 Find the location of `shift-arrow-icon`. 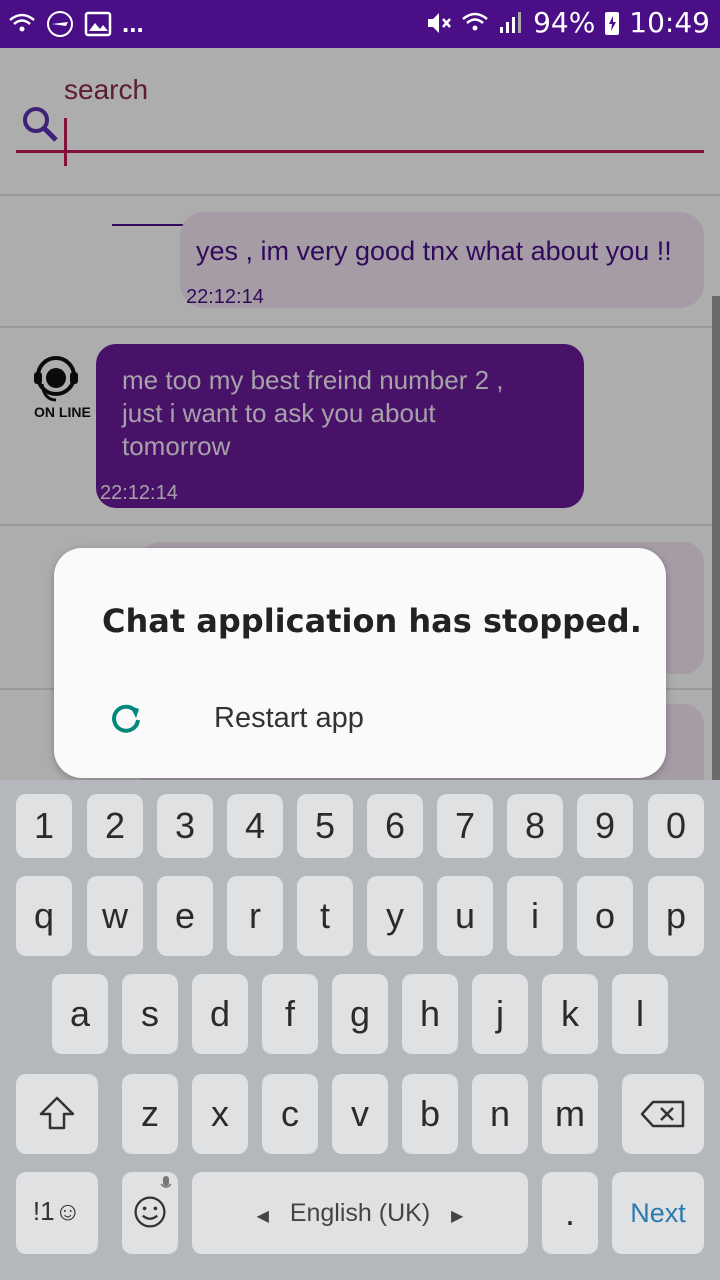

shift-arrow-icon is located at coordinates (57, 1113).